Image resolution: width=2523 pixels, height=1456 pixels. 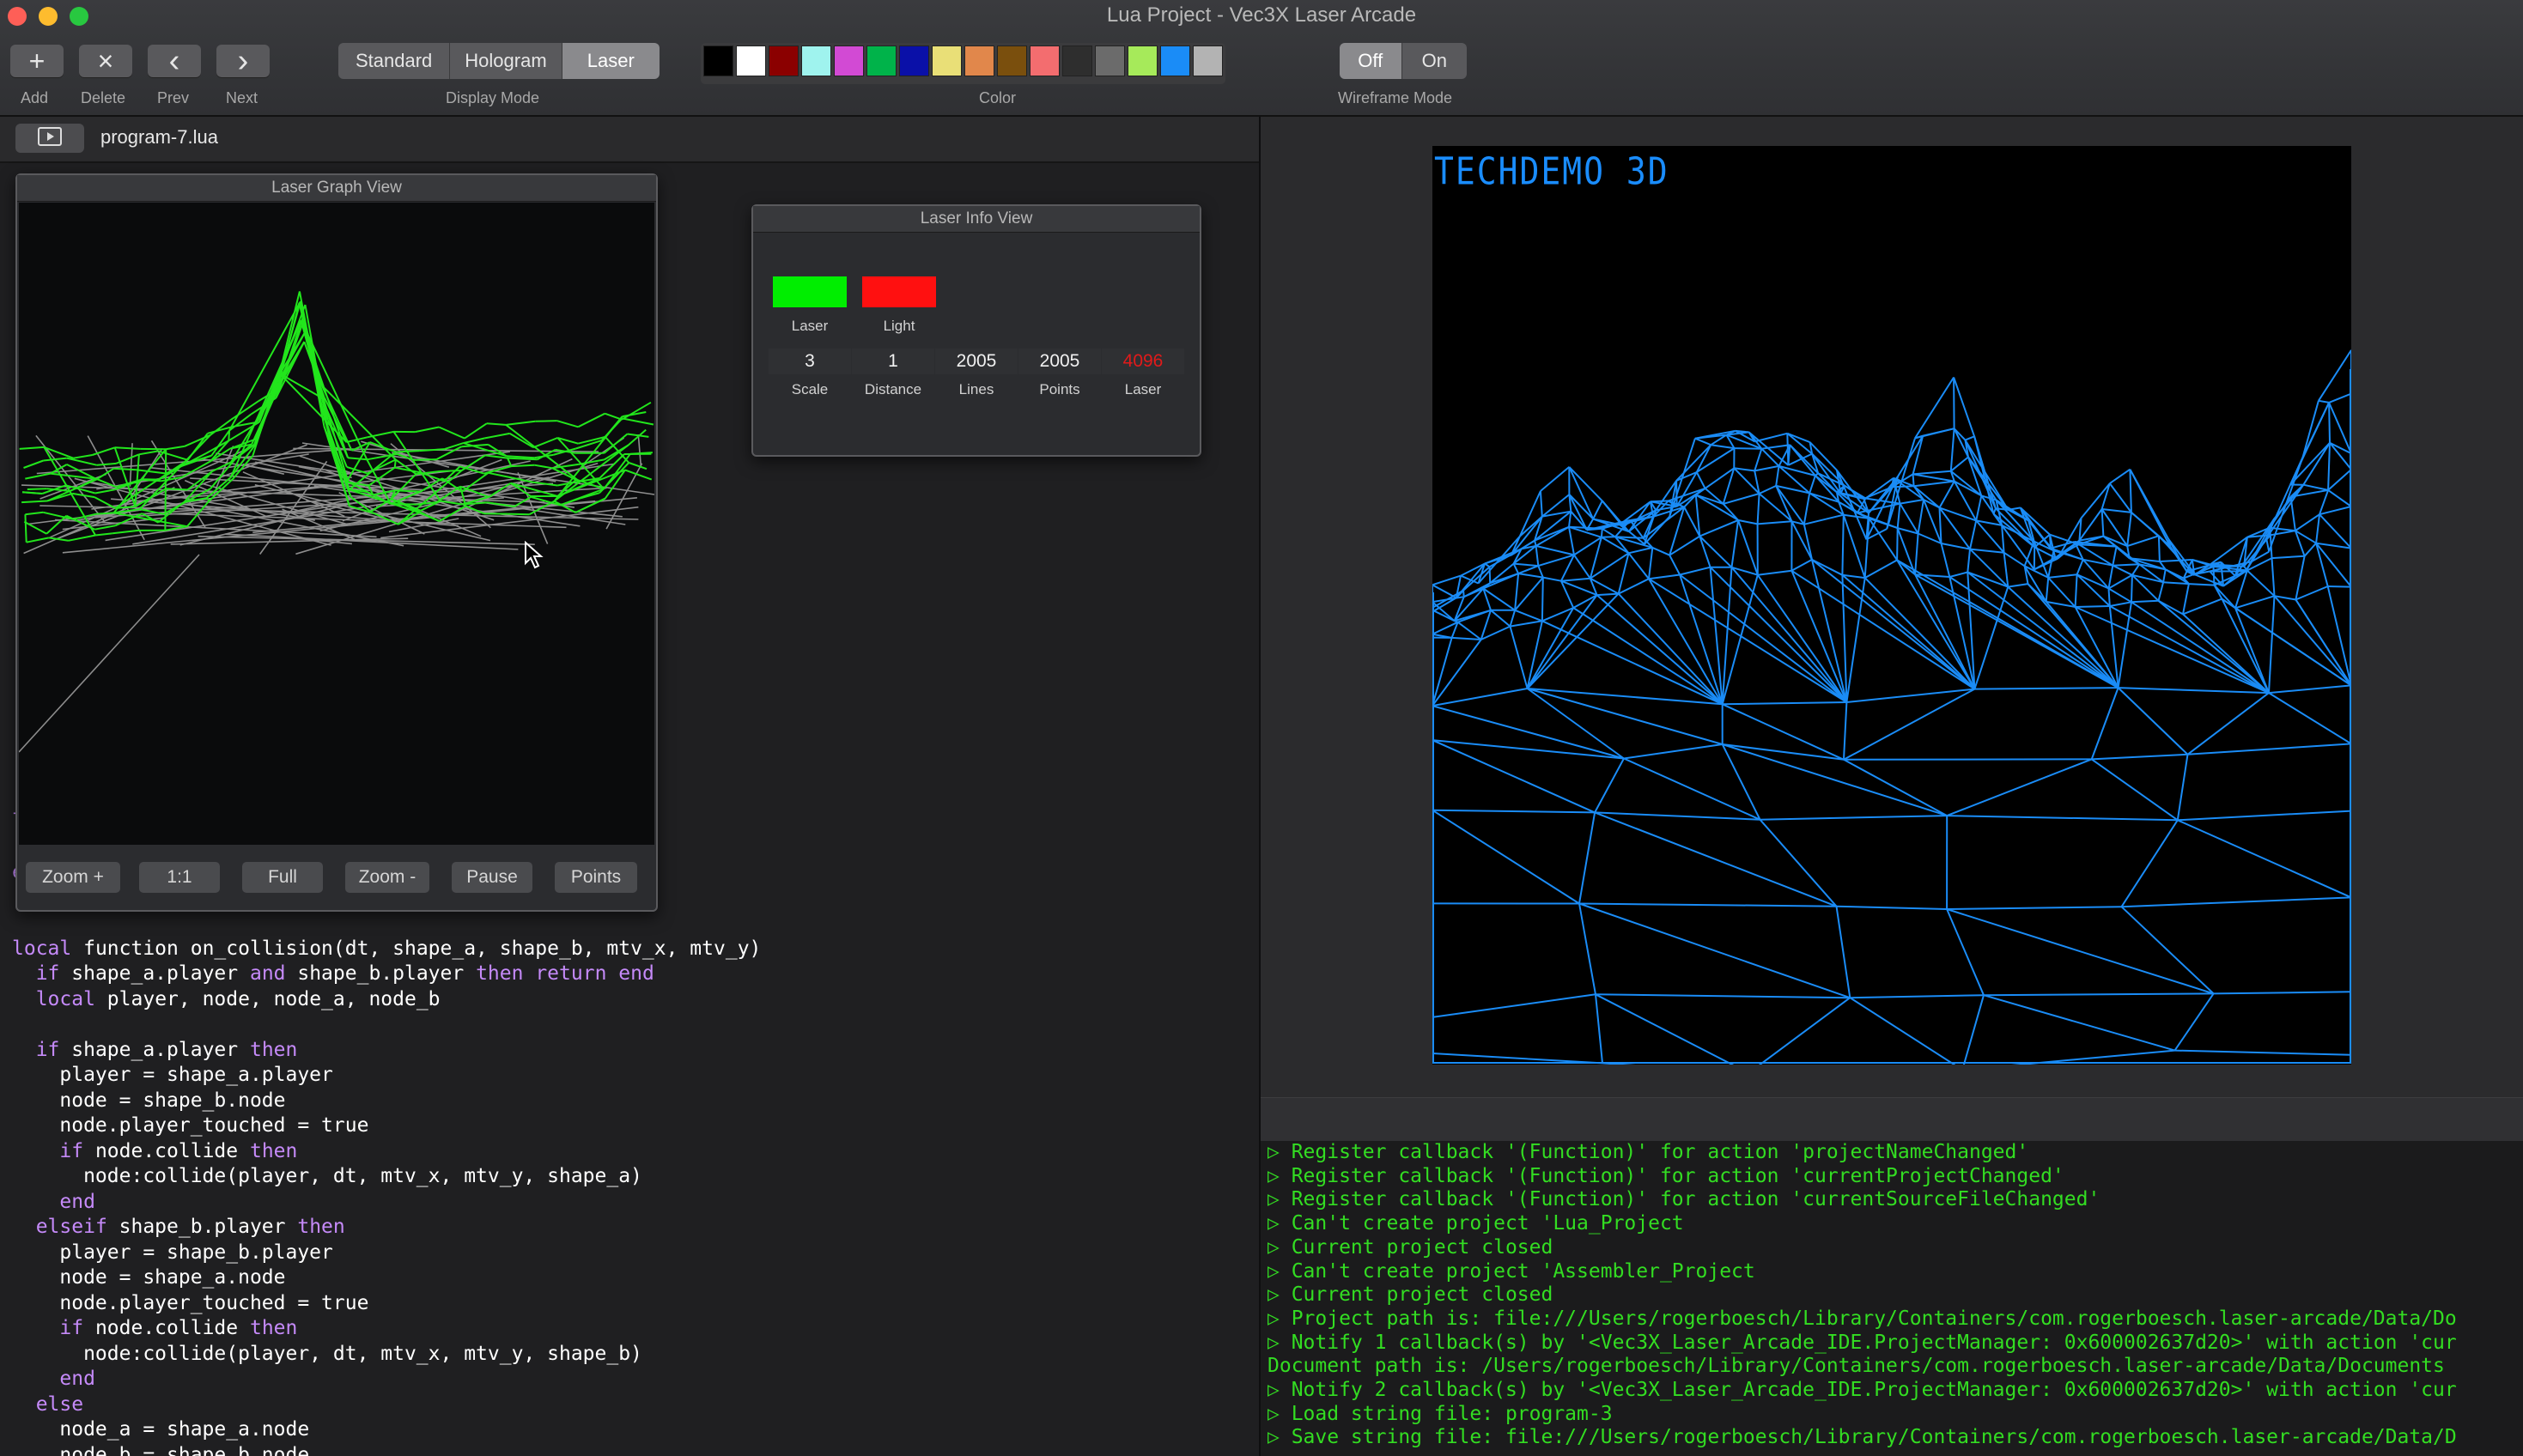 I want to click on laser-graph-canvas, so click(x=336, y=524).